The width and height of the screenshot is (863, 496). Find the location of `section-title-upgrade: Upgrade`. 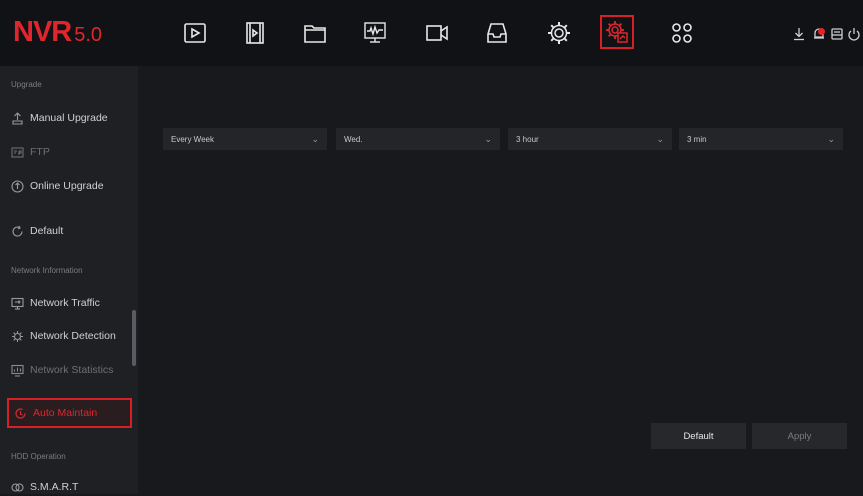

section-title-upgrade: Upgrade is located at coordinates (26, 84).